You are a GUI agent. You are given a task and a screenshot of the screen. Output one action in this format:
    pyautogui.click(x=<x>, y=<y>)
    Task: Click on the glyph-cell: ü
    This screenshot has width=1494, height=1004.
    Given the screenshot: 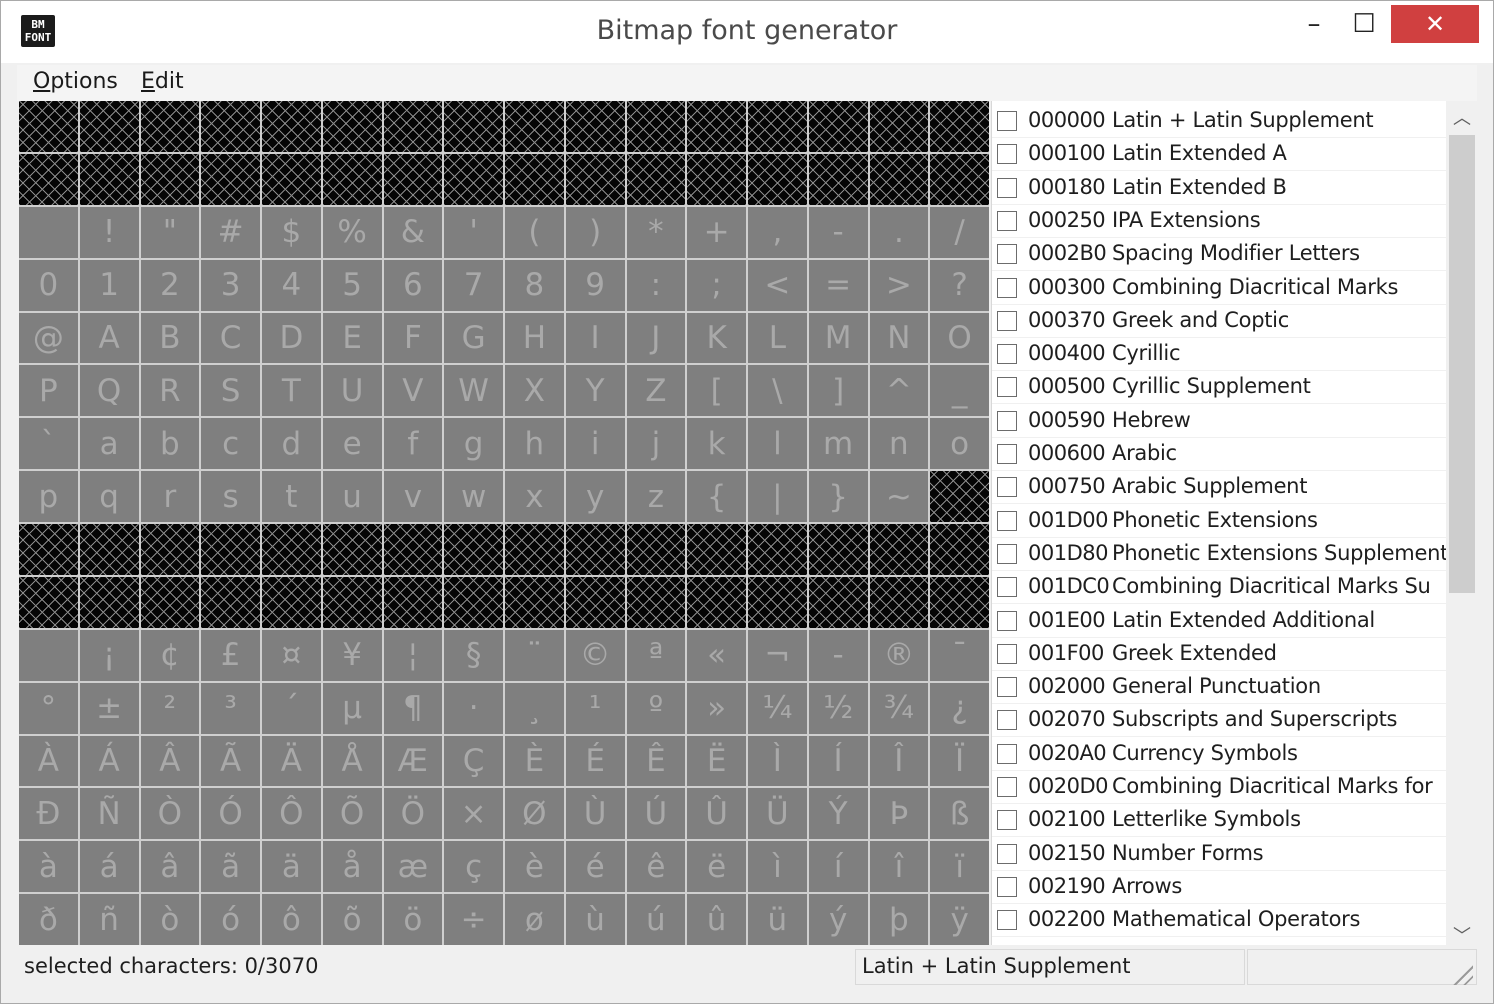 What is the action you would take?
    pyautogui.click(x=777, y=919)
    